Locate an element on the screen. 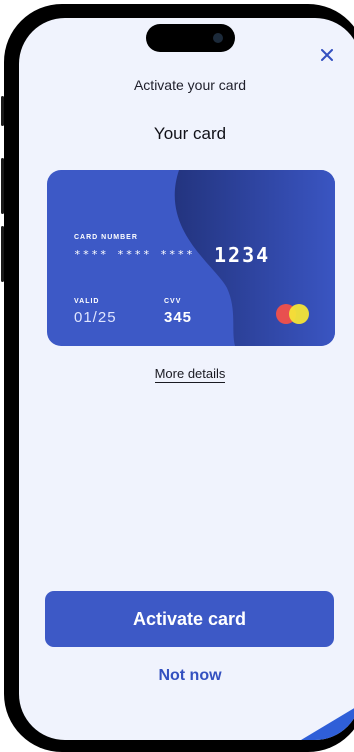  more-details-link: More details is located at coordinates (190, 374).